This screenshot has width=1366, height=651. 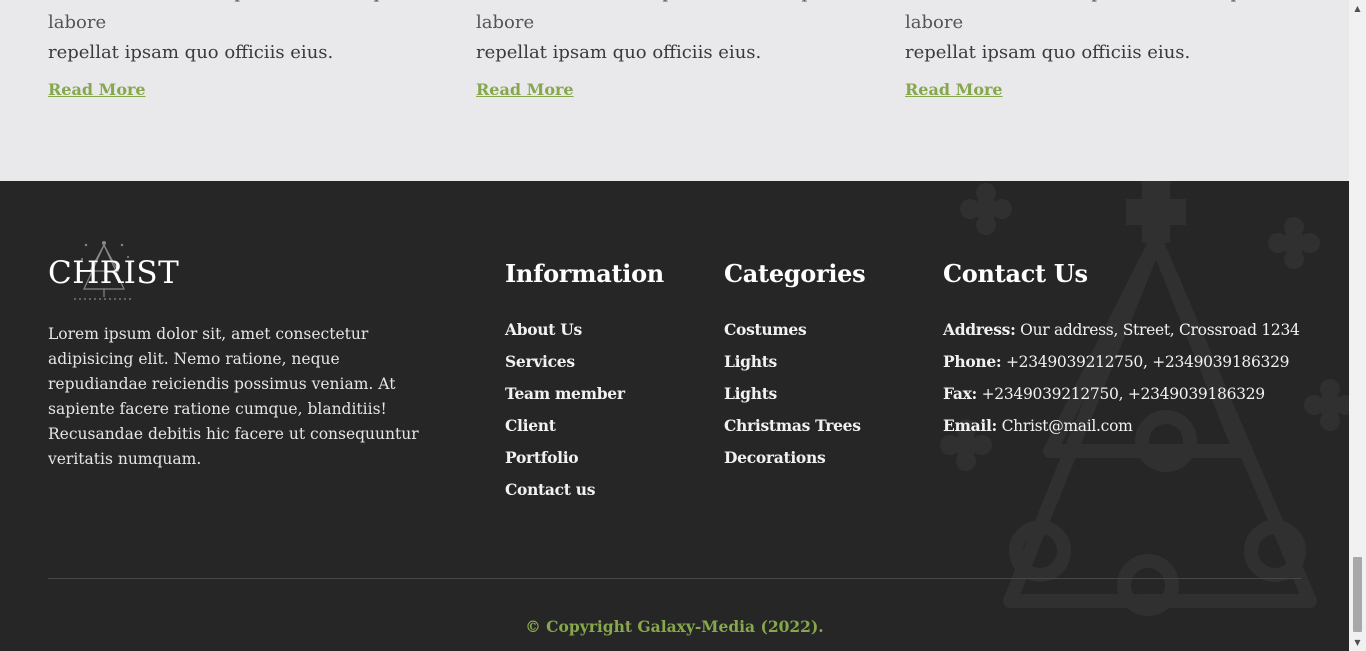 What do you see at coordinates (794, 426) in the screenshot?
I see `category-link-christmas-trees: Christmas Trees` at bounding box center [794, 426].